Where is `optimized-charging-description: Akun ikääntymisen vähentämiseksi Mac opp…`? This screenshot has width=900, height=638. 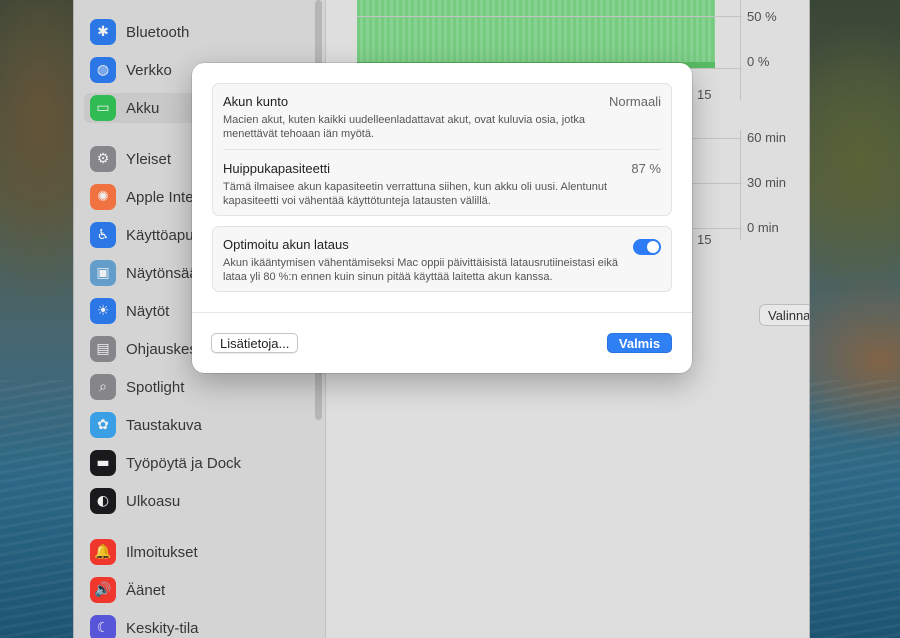
optimized-charging-description: Akun ikääntymisen vähentämiseksi Mac opp… is located at coordinates (420, 270).